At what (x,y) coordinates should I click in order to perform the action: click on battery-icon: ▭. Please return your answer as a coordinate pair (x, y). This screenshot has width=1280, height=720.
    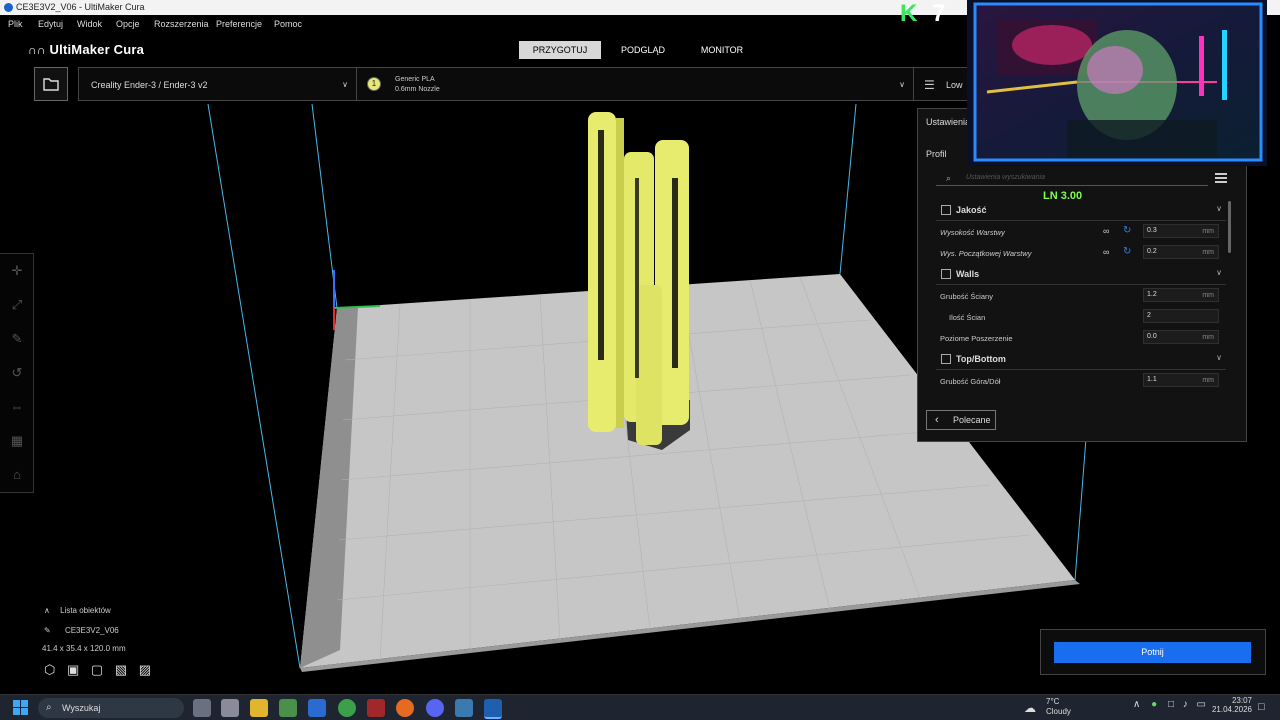
    Looking at the image, I should click on (1201, 704).